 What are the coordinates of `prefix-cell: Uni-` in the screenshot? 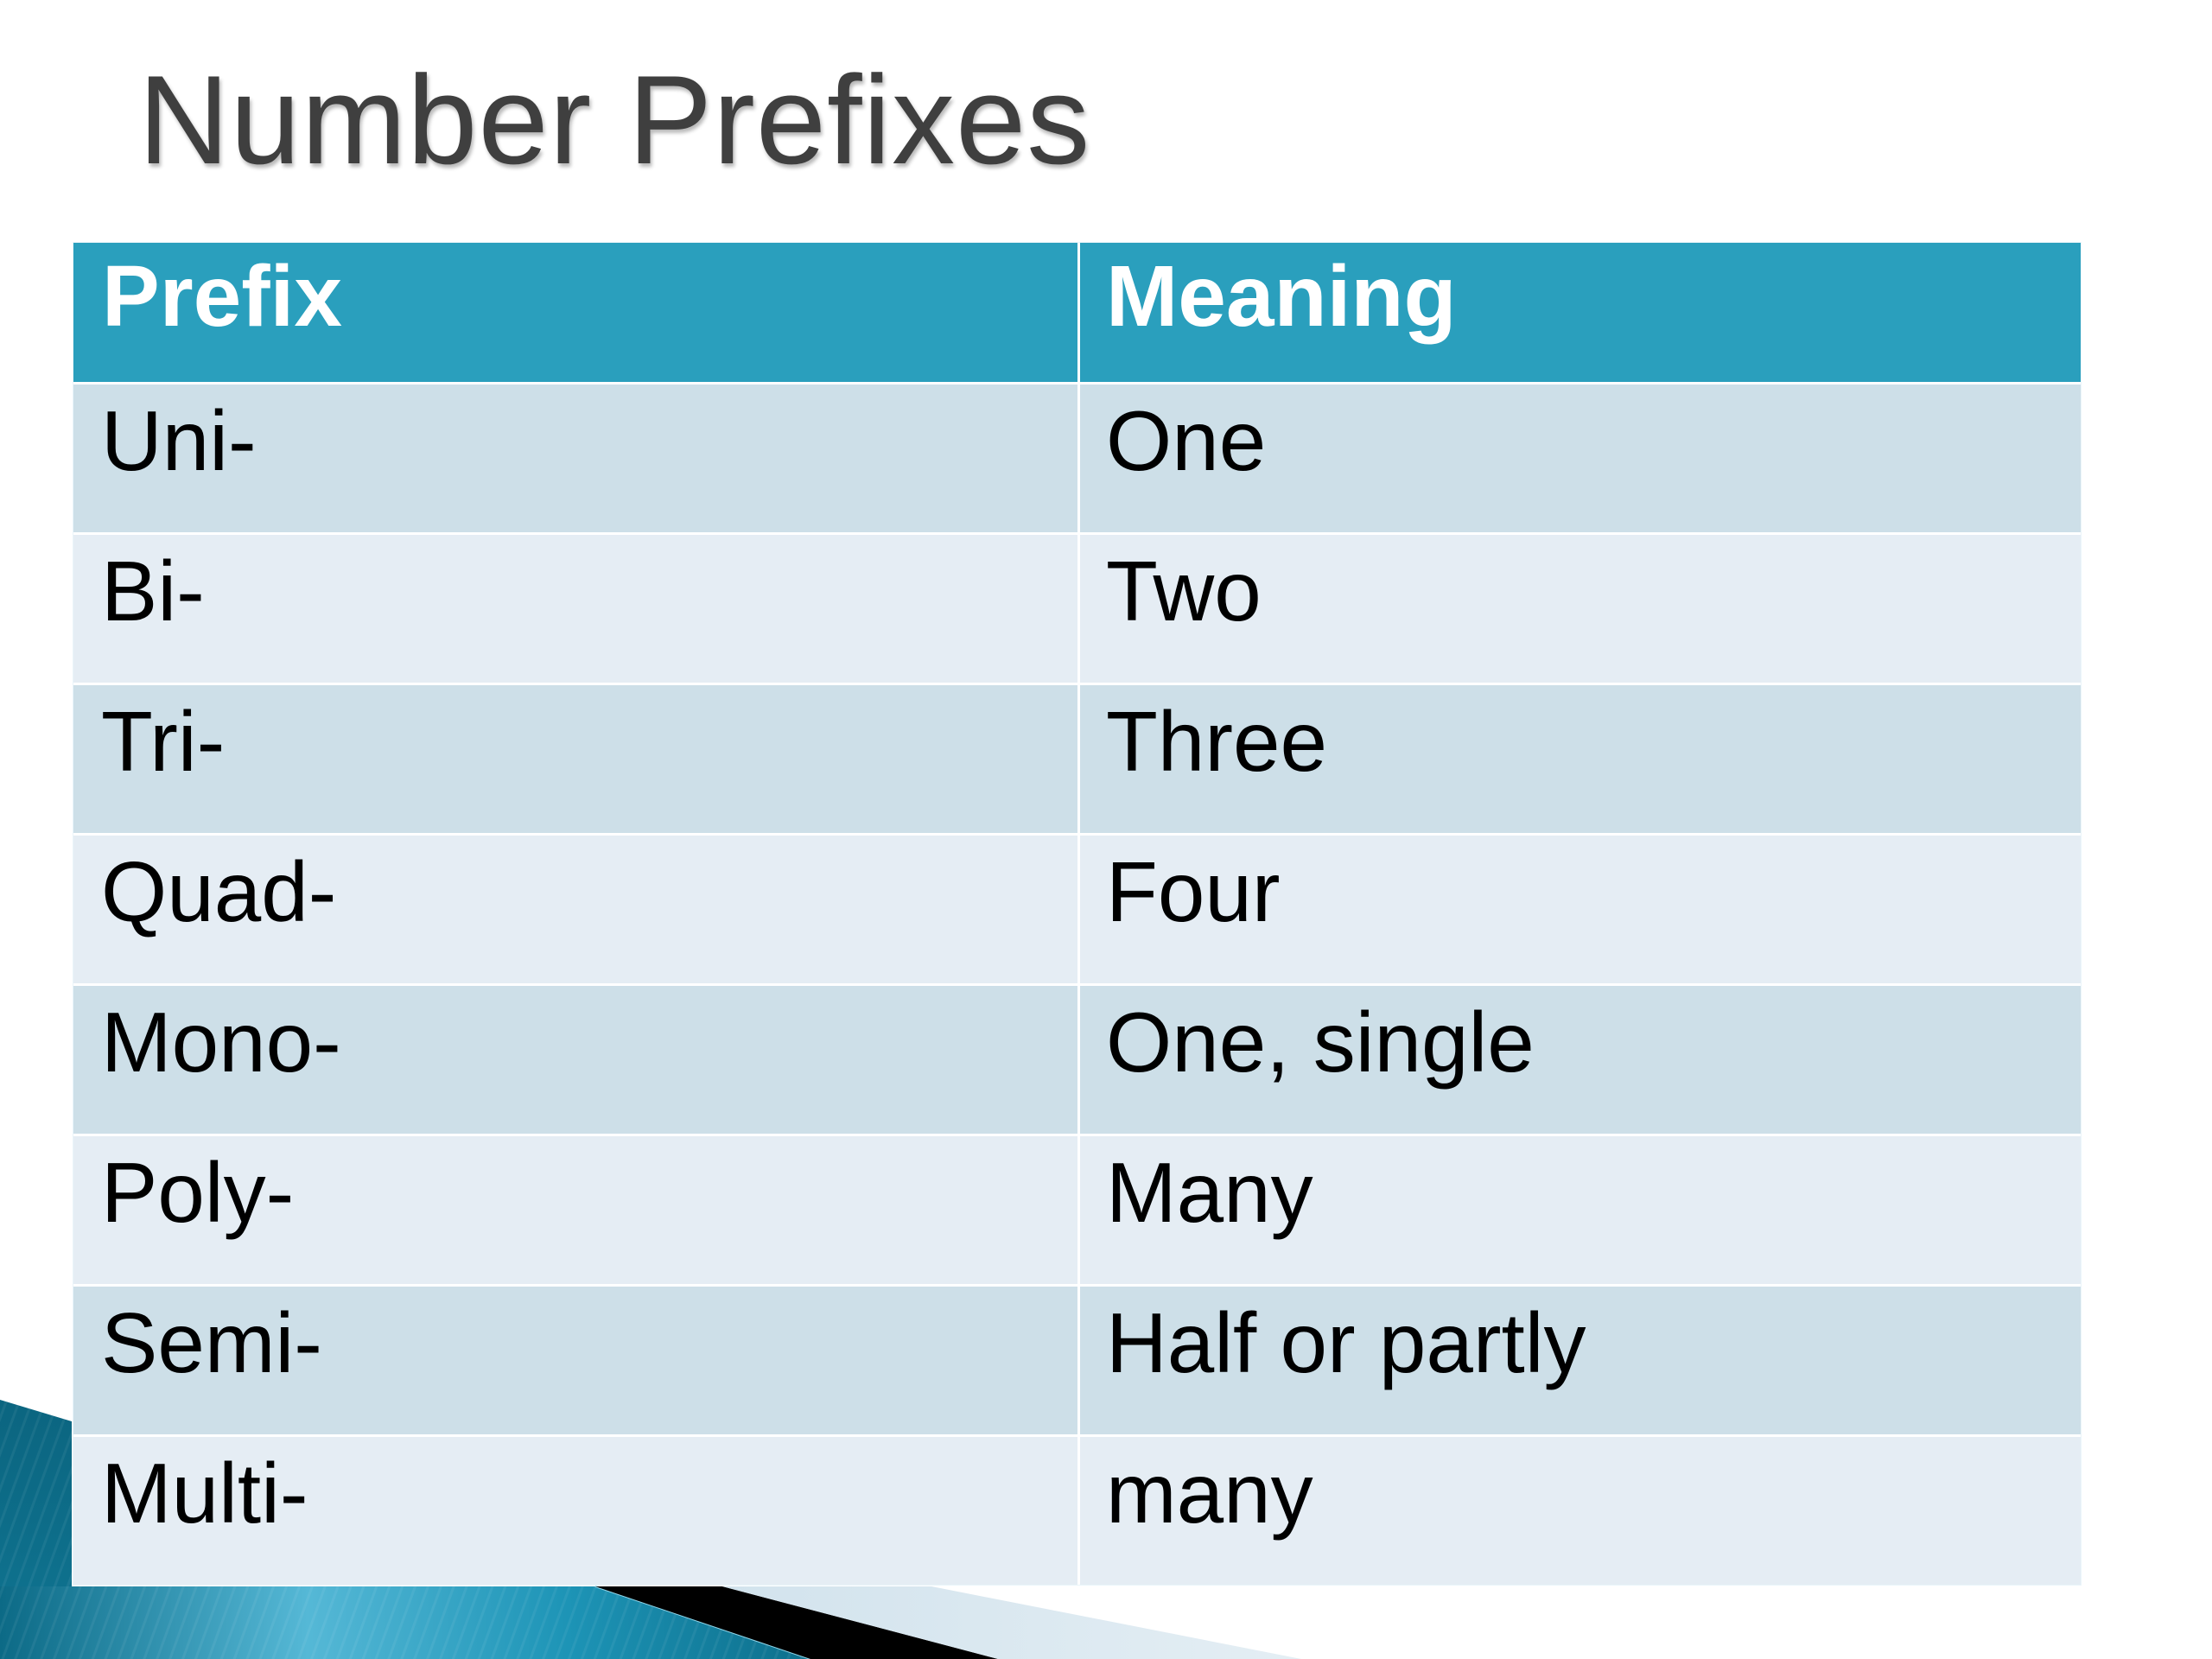 It's located at (575, 458).